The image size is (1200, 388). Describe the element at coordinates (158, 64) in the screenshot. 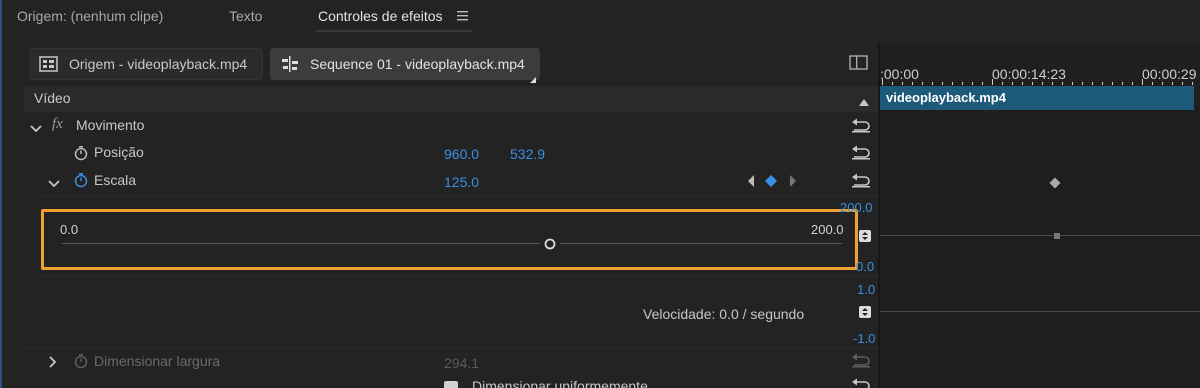

I see `source-clip-label: Origem - videoplayback.mp4` at that location.